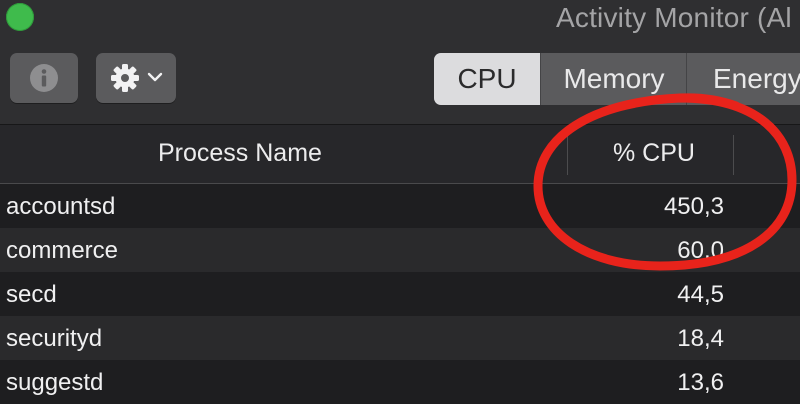 The image size is (800, 404). Describe the element at coordinates (674, 17) in the screenshot. I see `window-title: Activity Monitor (Al` at that location.